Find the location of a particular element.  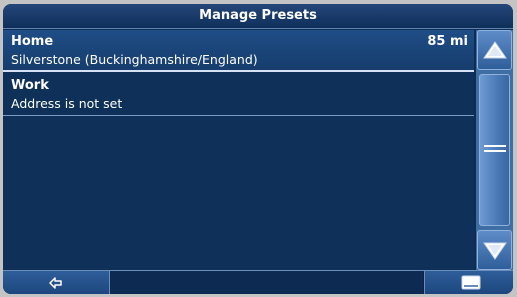

scroll-up-button is located at coordinates (494, 50).